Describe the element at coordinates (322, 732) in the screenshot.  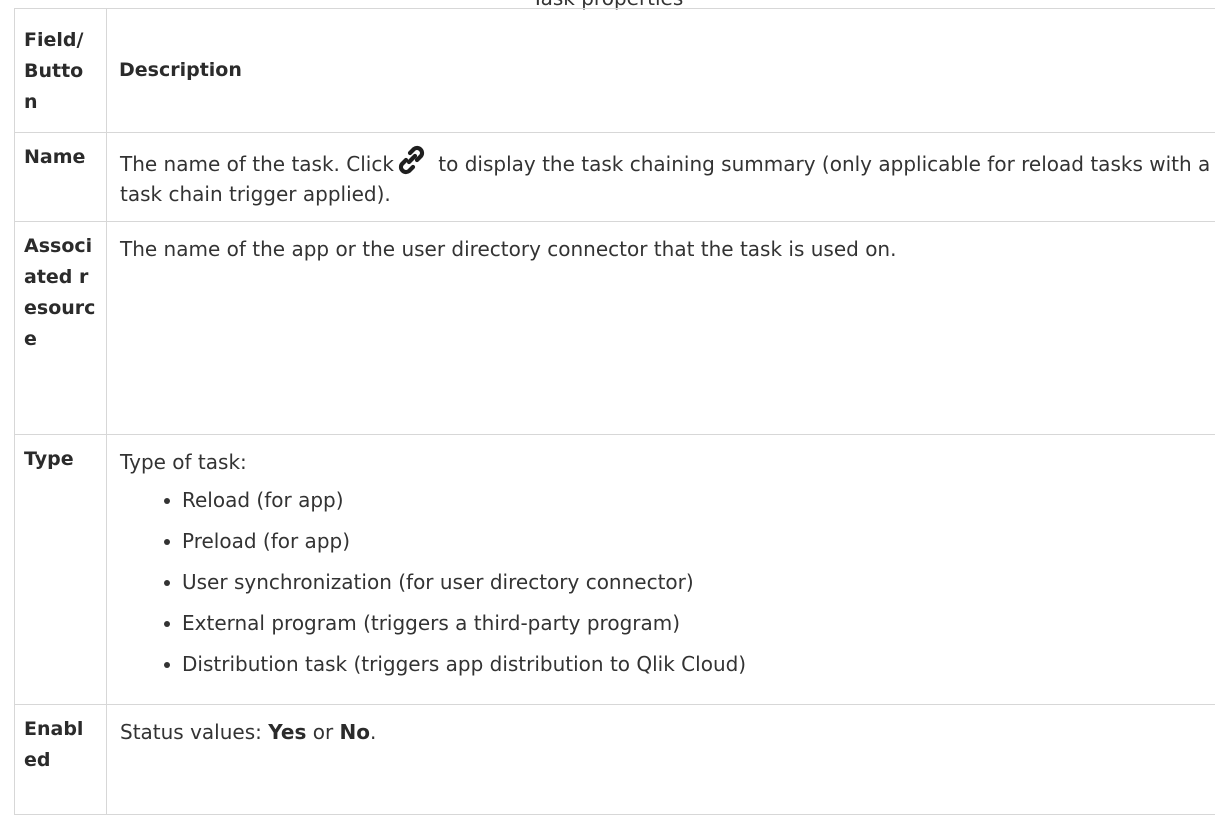
I see `enabled-text-middle: or` at that location.